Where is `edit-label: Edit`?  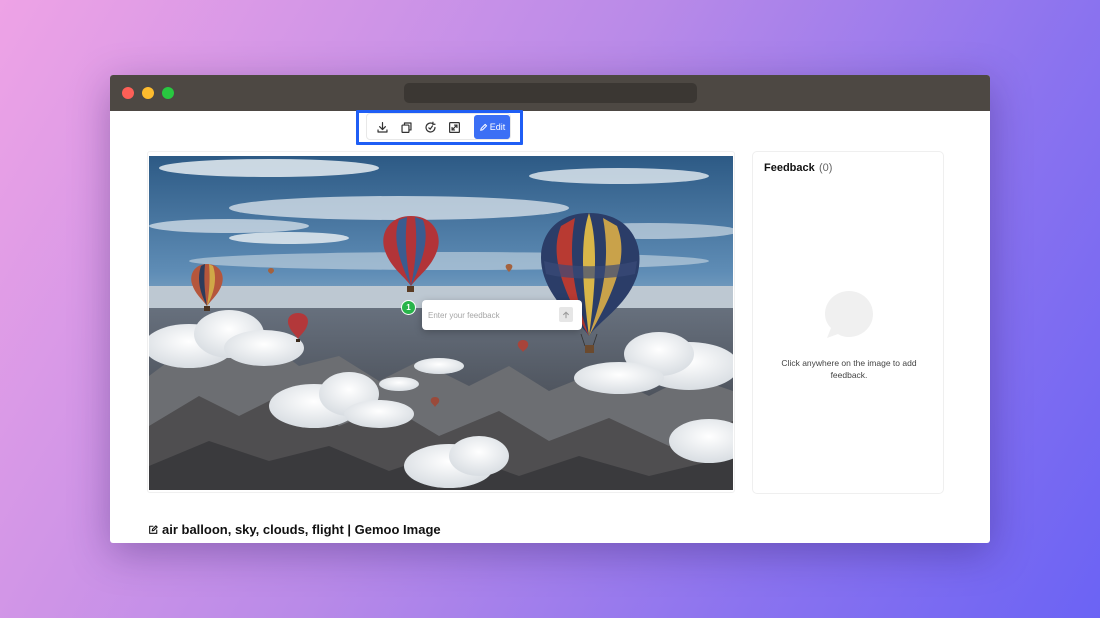
edit-label: Edit is located at coordinates (497, 127).